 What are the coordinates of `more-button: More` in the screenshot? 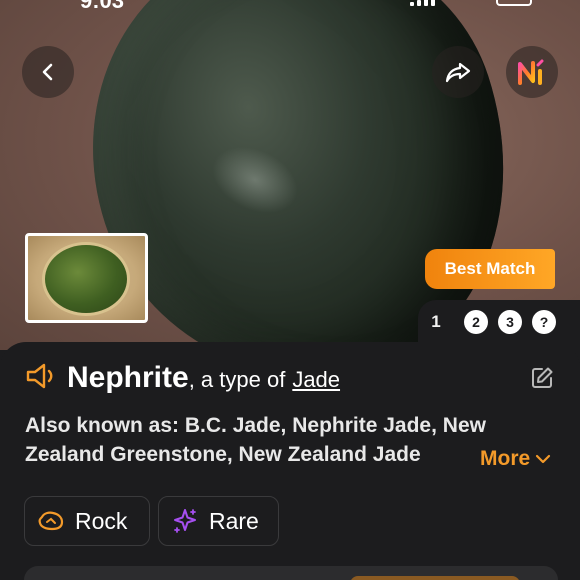 It's located at (514, 459).